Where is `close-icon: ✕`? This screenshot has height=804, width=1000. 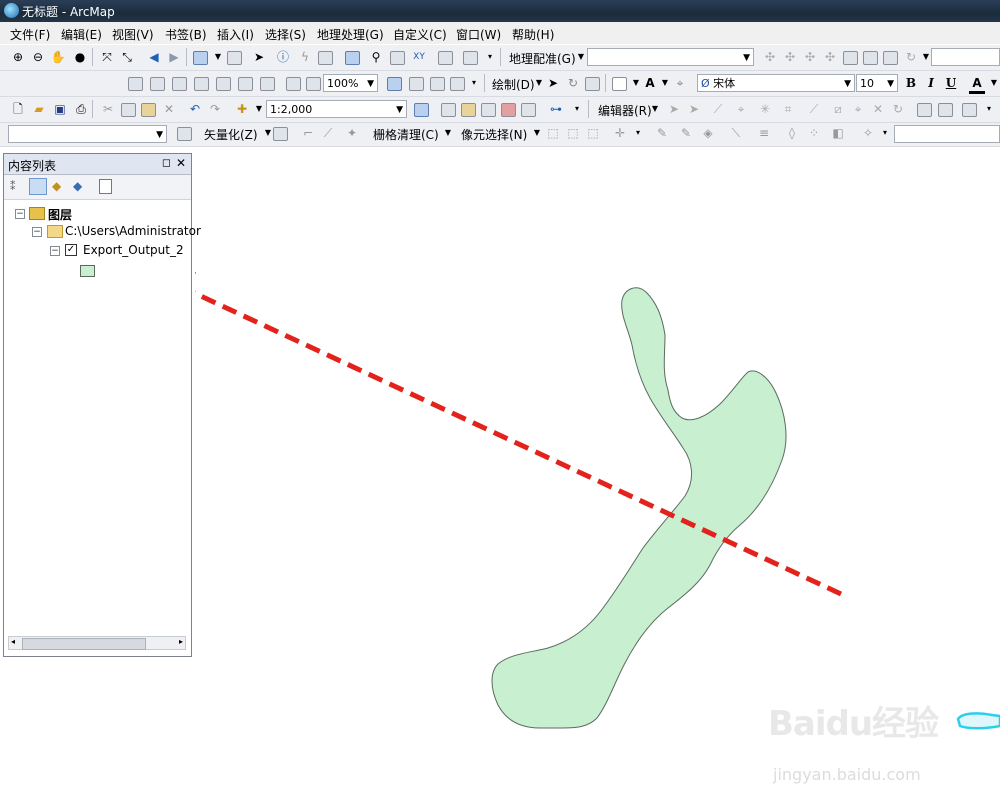
close-icon: ✕ is located at coordinates (181, 163).